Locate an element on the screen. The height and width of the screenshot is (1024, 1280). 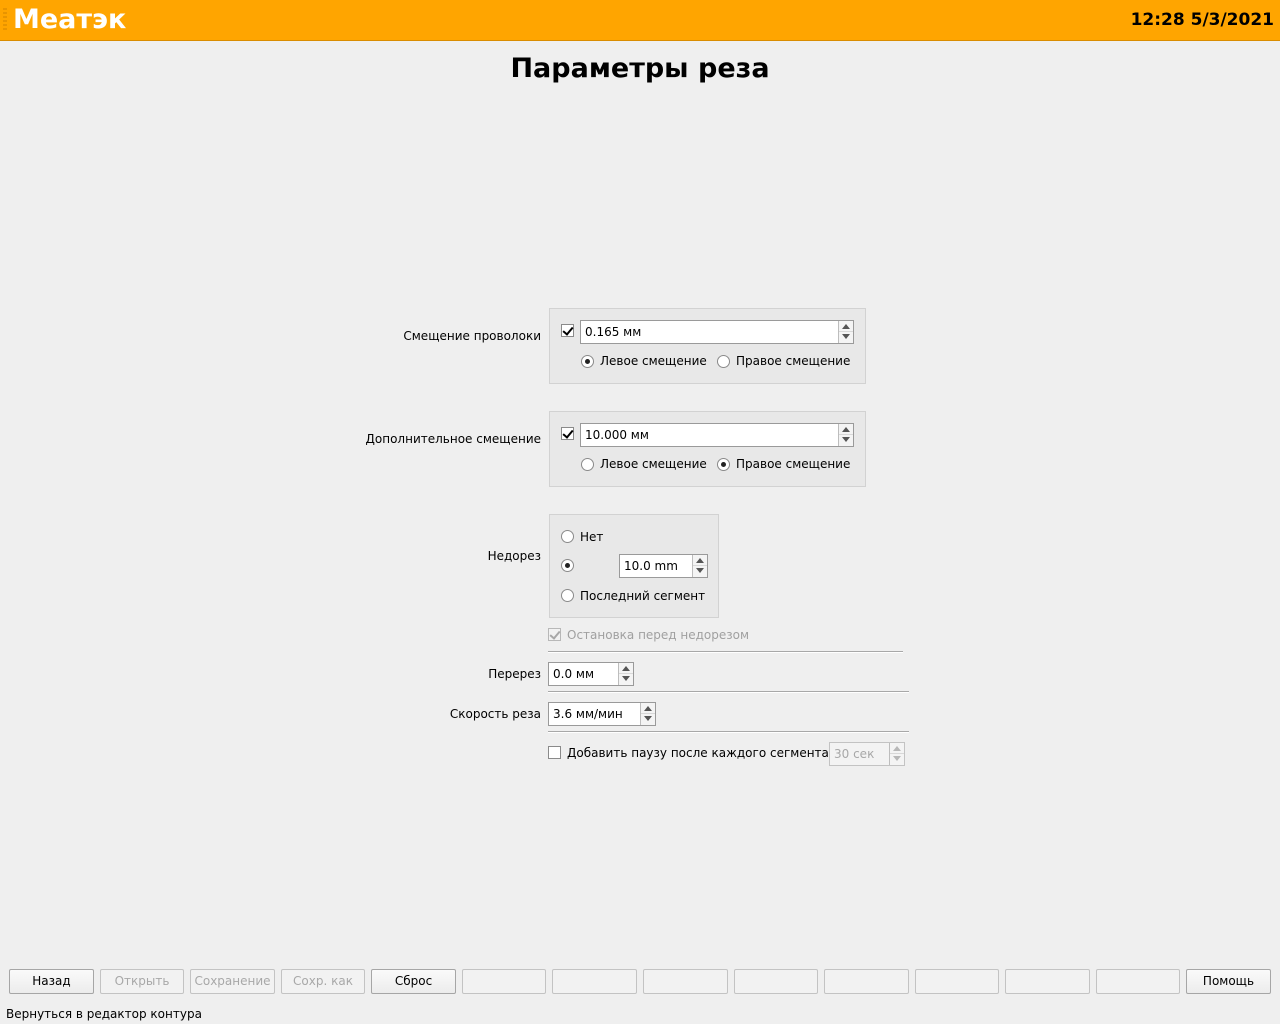
undercut-value: 10.0 mm is located at coordinates (651, 566).